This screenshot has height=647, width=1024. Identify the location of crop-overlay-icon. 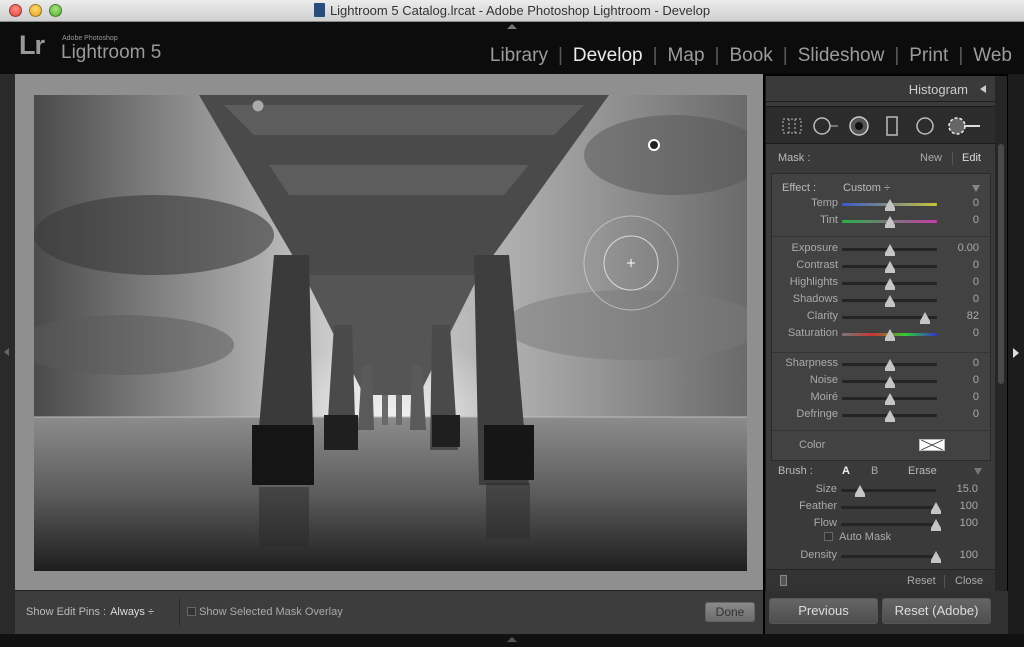
(792, 126).